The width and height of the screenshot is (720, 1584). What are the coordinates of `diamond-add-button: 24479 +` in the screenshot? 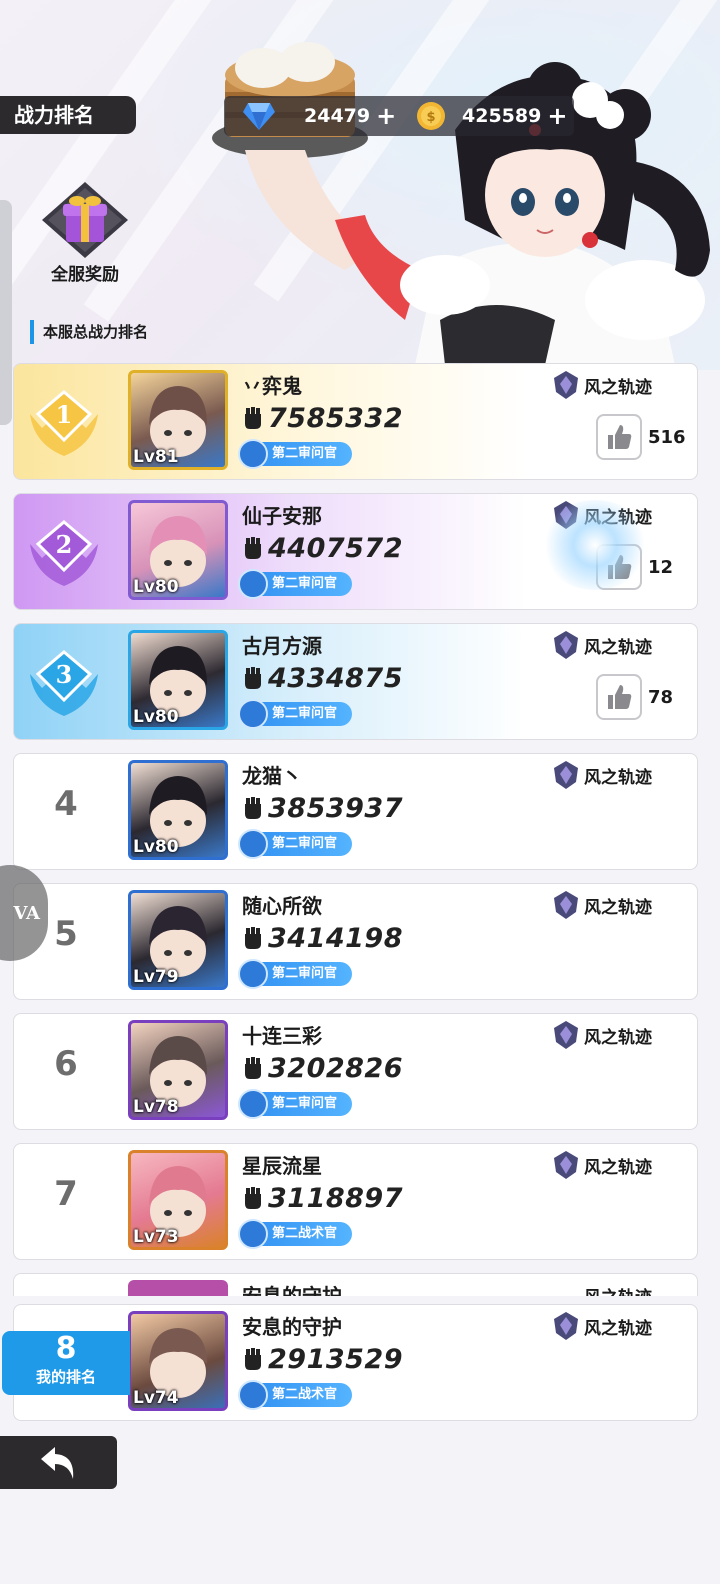 It's located at (350, 116).